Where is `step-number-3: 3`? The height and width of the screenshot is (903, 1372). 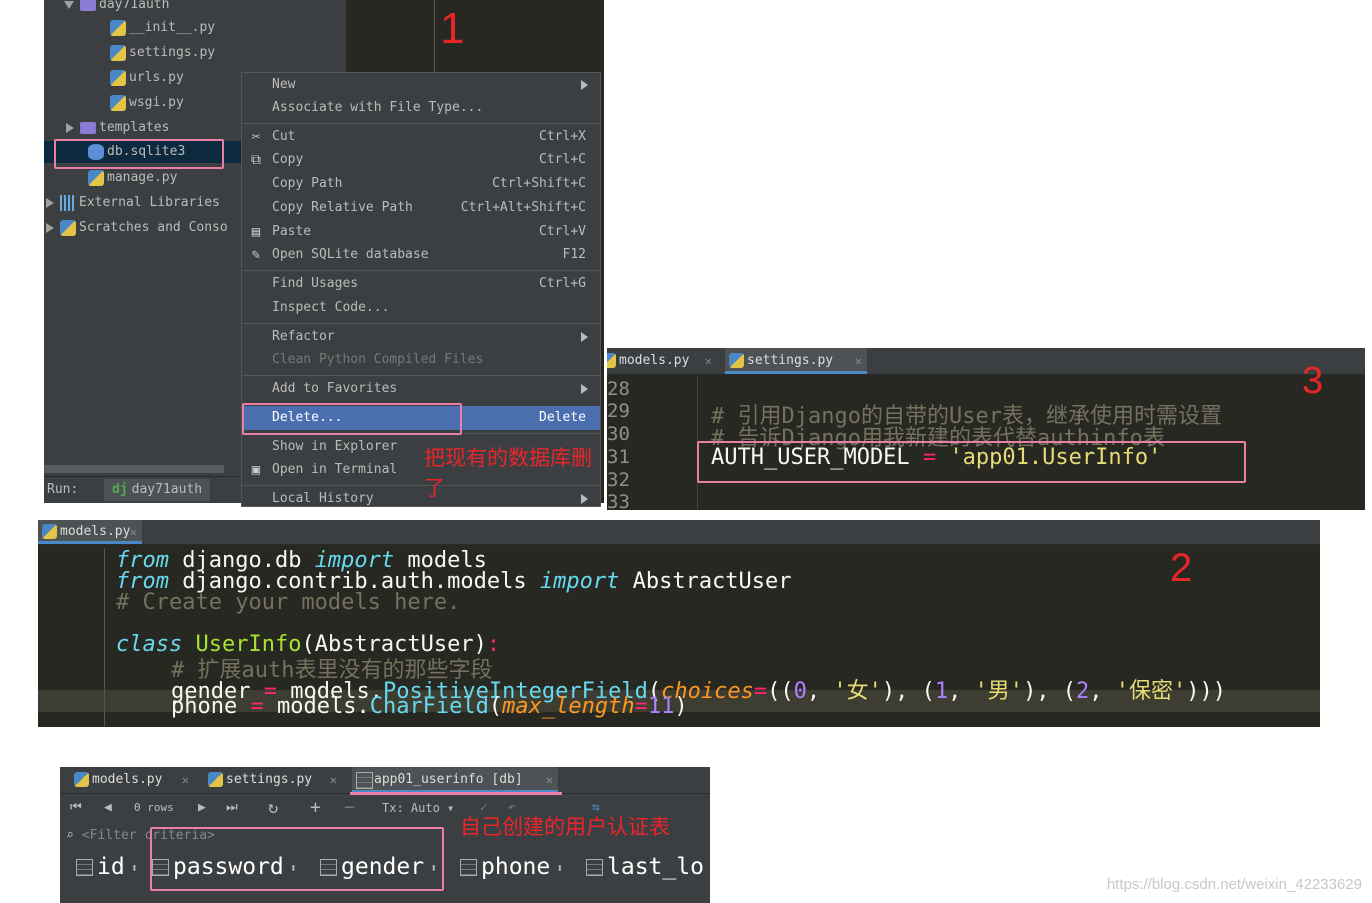 step-number-3: 3 is located at coordinates (1313, 381).